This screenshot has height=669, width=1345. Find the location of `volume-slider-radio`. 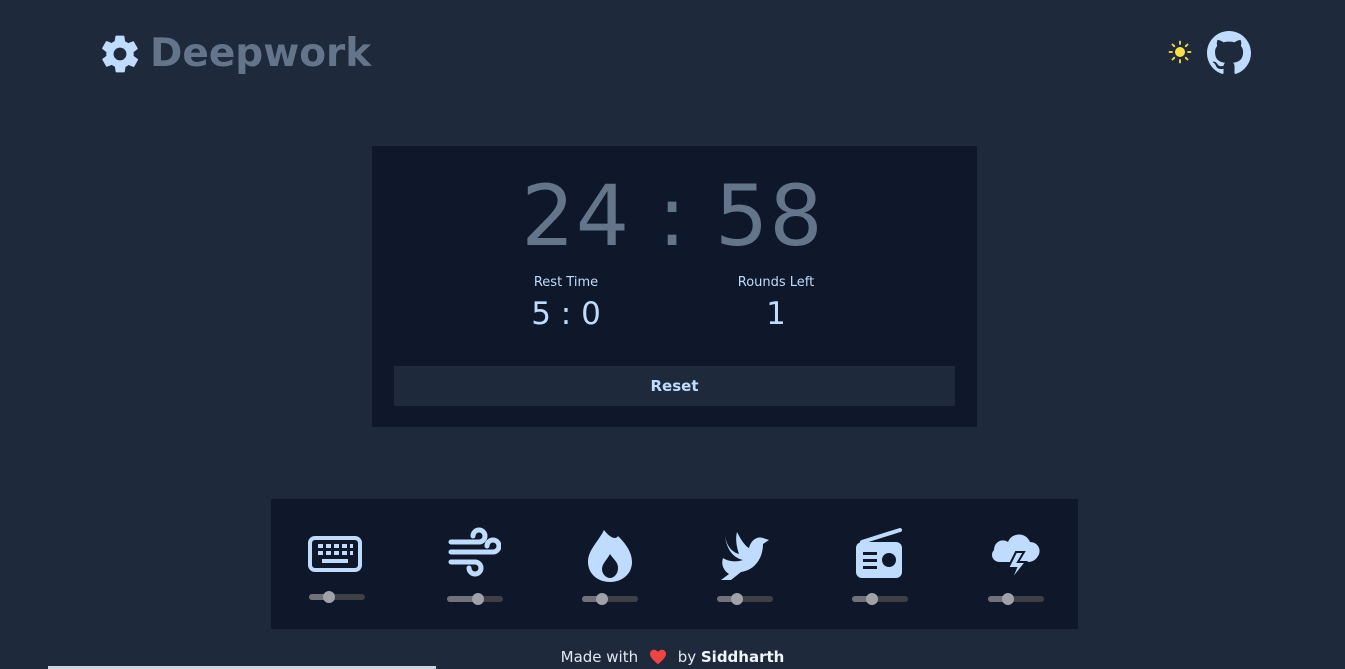

volume-slider-radio is located at coordinates (880, 599).